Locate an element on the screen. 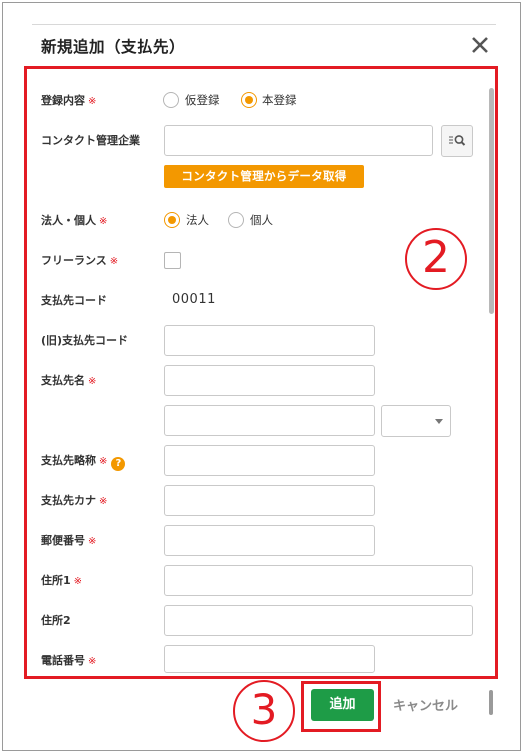 The height and width of the screenshot is (754, 525). cancel-button: キャンセル is located at coordinates (425, 704).